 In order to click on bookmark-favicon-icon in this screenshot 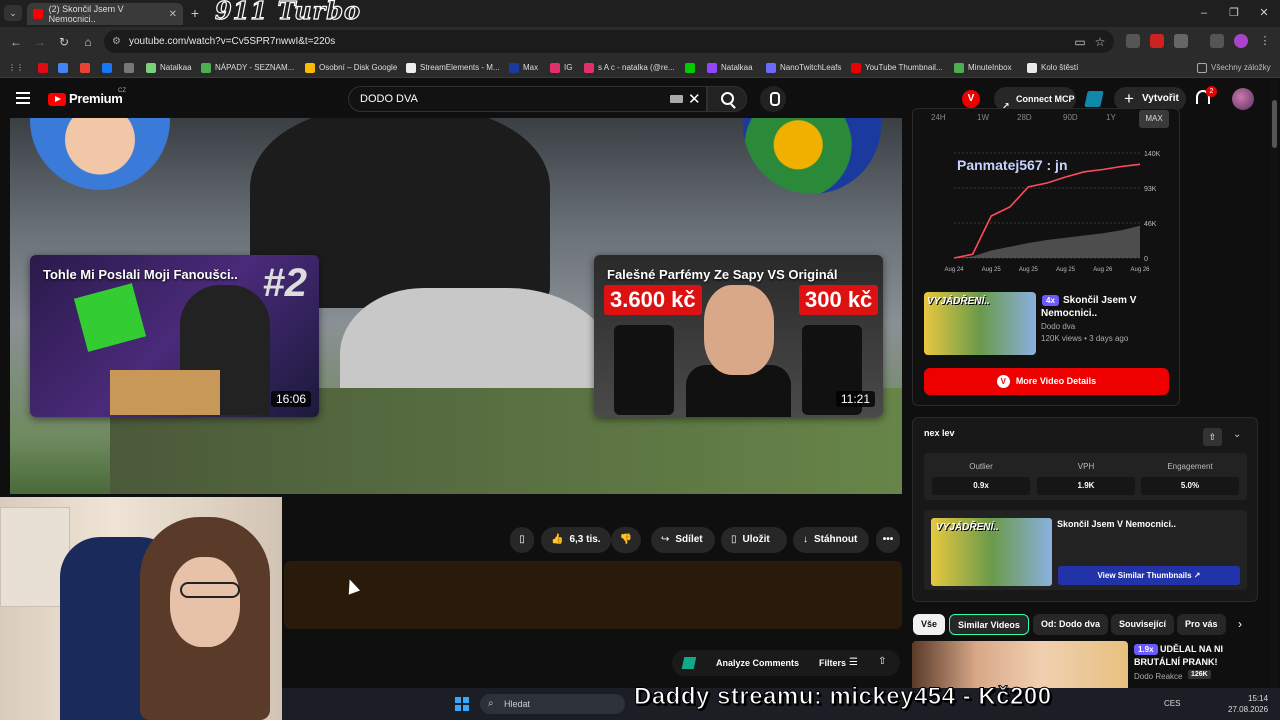, I will do `click(959, 67)`.